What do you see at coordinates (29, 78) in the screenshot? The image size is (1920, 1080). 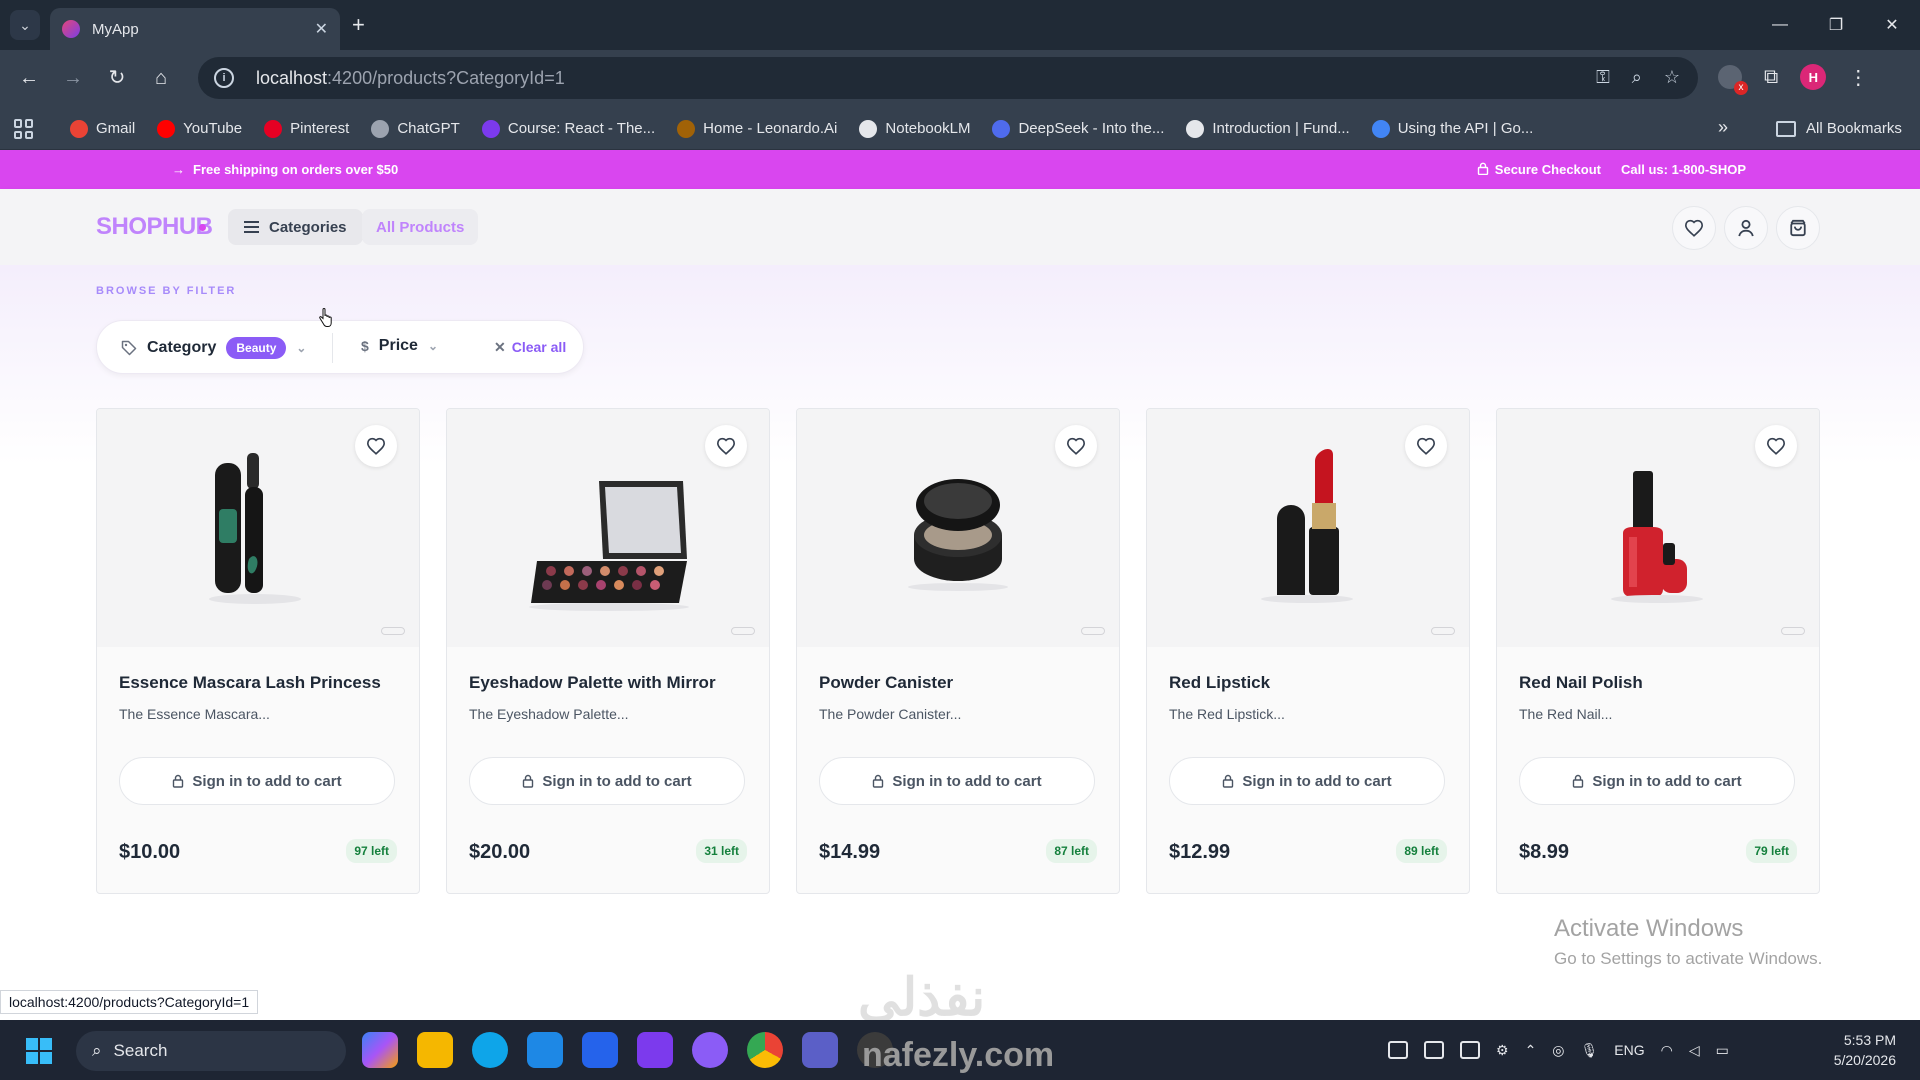 I see `back-icon: ←` at bounding box center [29, 78].